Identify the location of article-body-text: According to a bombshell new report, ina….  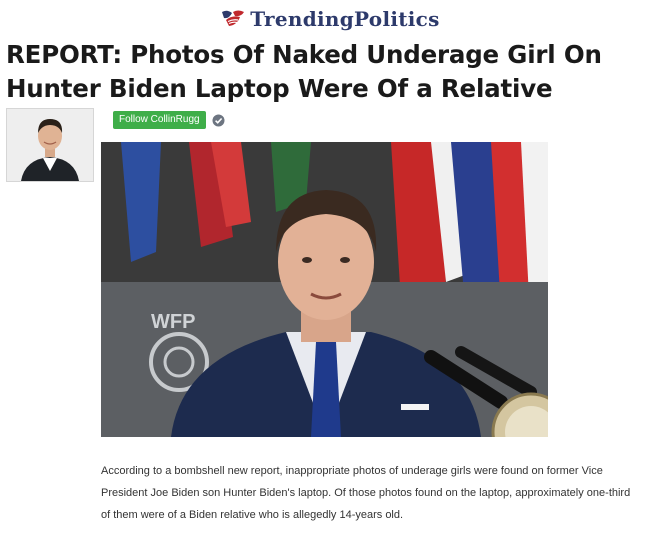
(366, 493).